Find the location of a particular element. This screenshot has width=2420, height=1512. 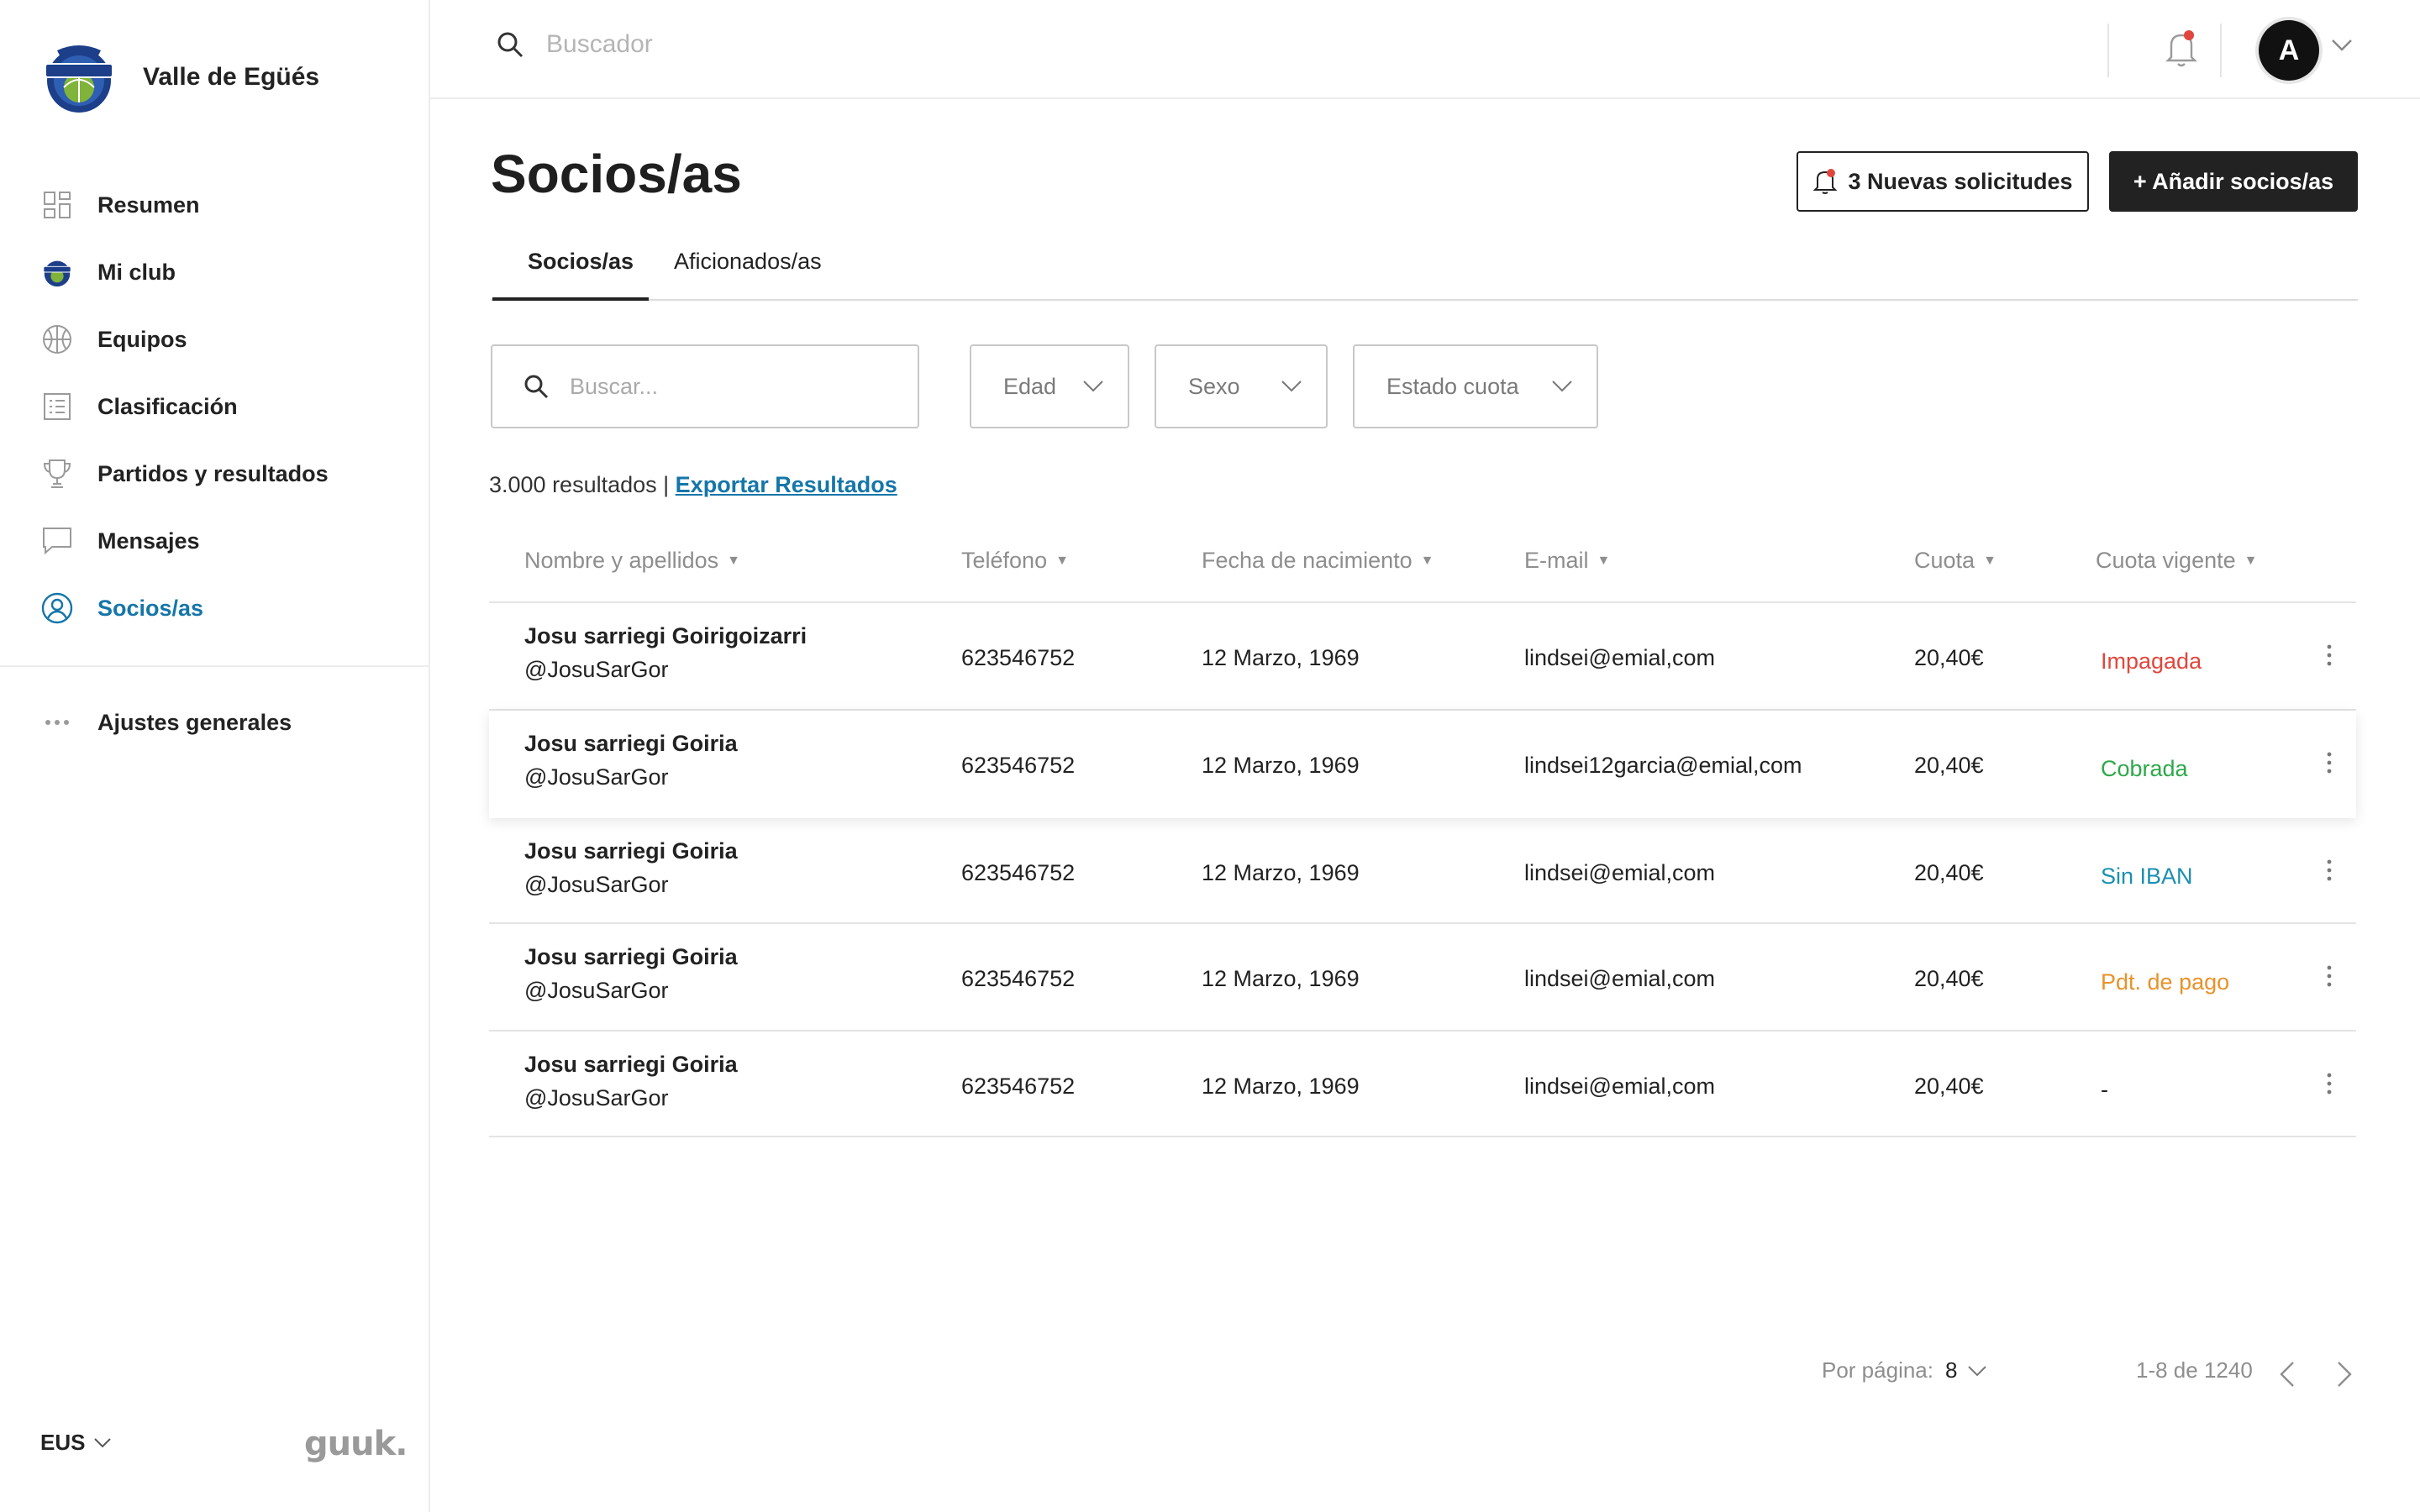

sidebar-item-ajustes: Ajustes generales is located at coordinates (214, 722).